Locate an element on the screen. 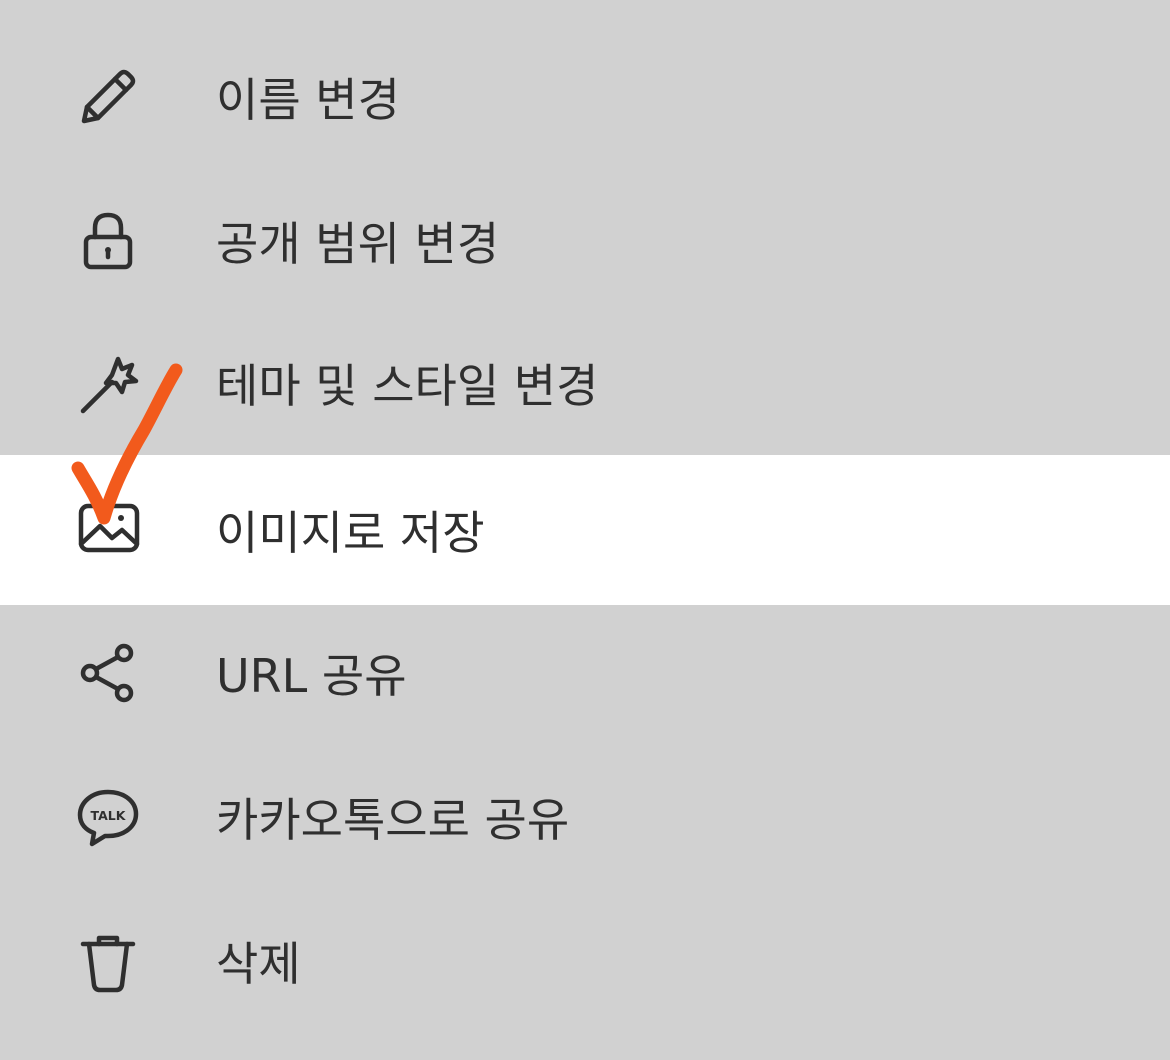 The height and width of the screenshot is (1060, 1170). menu-item-label: URL 공유 is located at coordinates (311, 676).